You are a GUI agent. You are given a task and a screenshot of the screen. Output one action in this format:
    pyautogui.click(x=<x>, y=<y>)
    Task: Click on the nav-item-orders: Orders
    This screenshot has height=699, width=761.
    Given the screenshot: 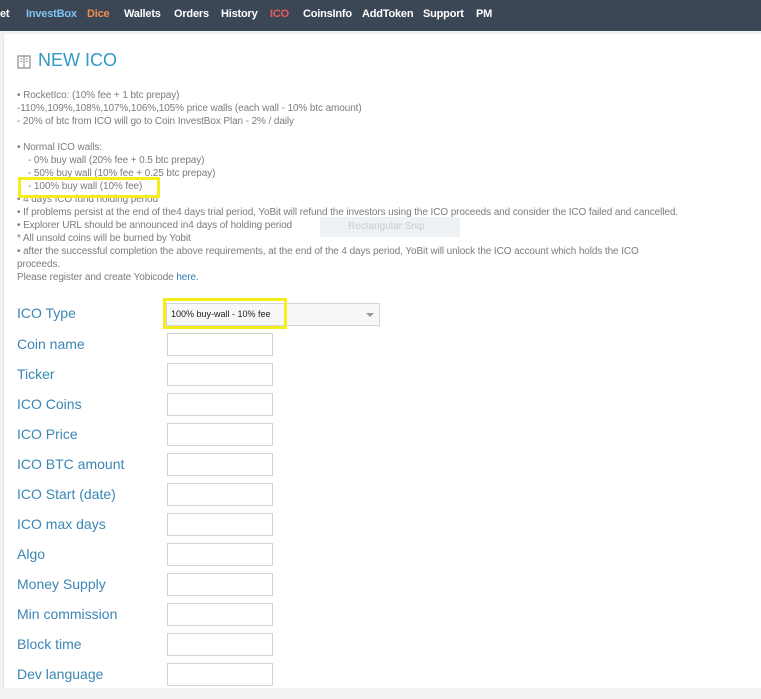 What is the action you would take?
    pyautogui.click(x=191, y=14)
    